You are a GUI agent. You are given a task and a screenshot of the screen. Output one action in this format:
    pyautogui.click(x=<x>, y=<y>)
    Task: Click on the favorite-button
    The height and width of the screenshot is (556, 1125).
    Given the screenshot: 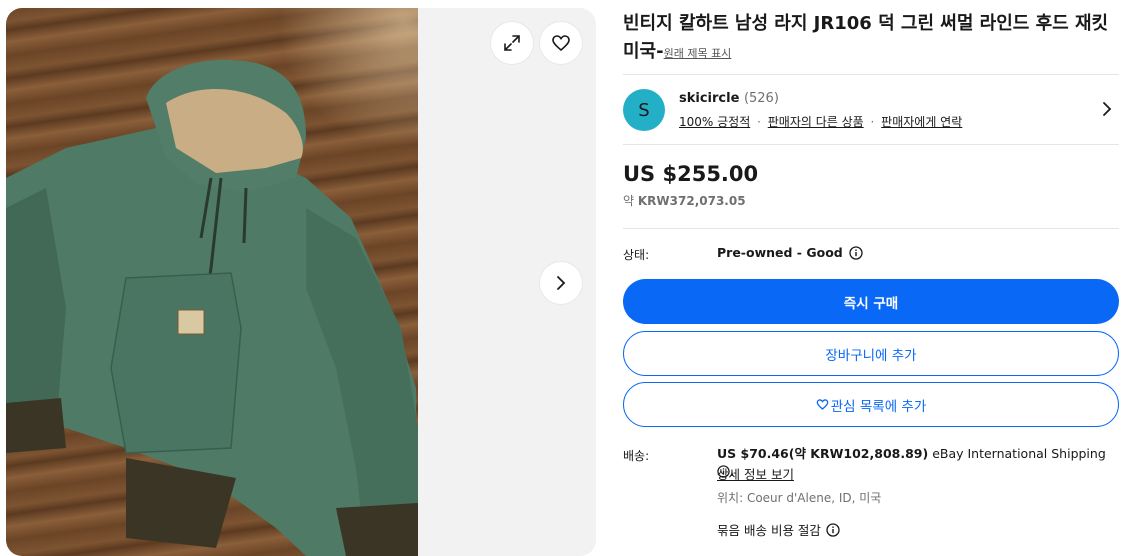 What is the action you would take?
    pyautogui.click(x=561, y=43)
    